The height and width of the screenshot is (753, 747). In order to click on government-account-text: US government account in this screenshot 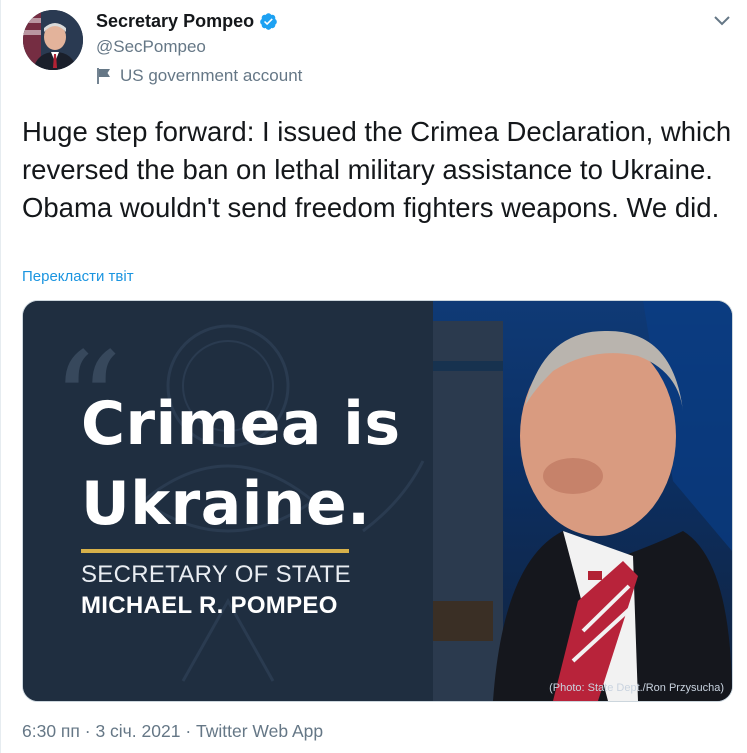, I will do `click(211, 75)`.